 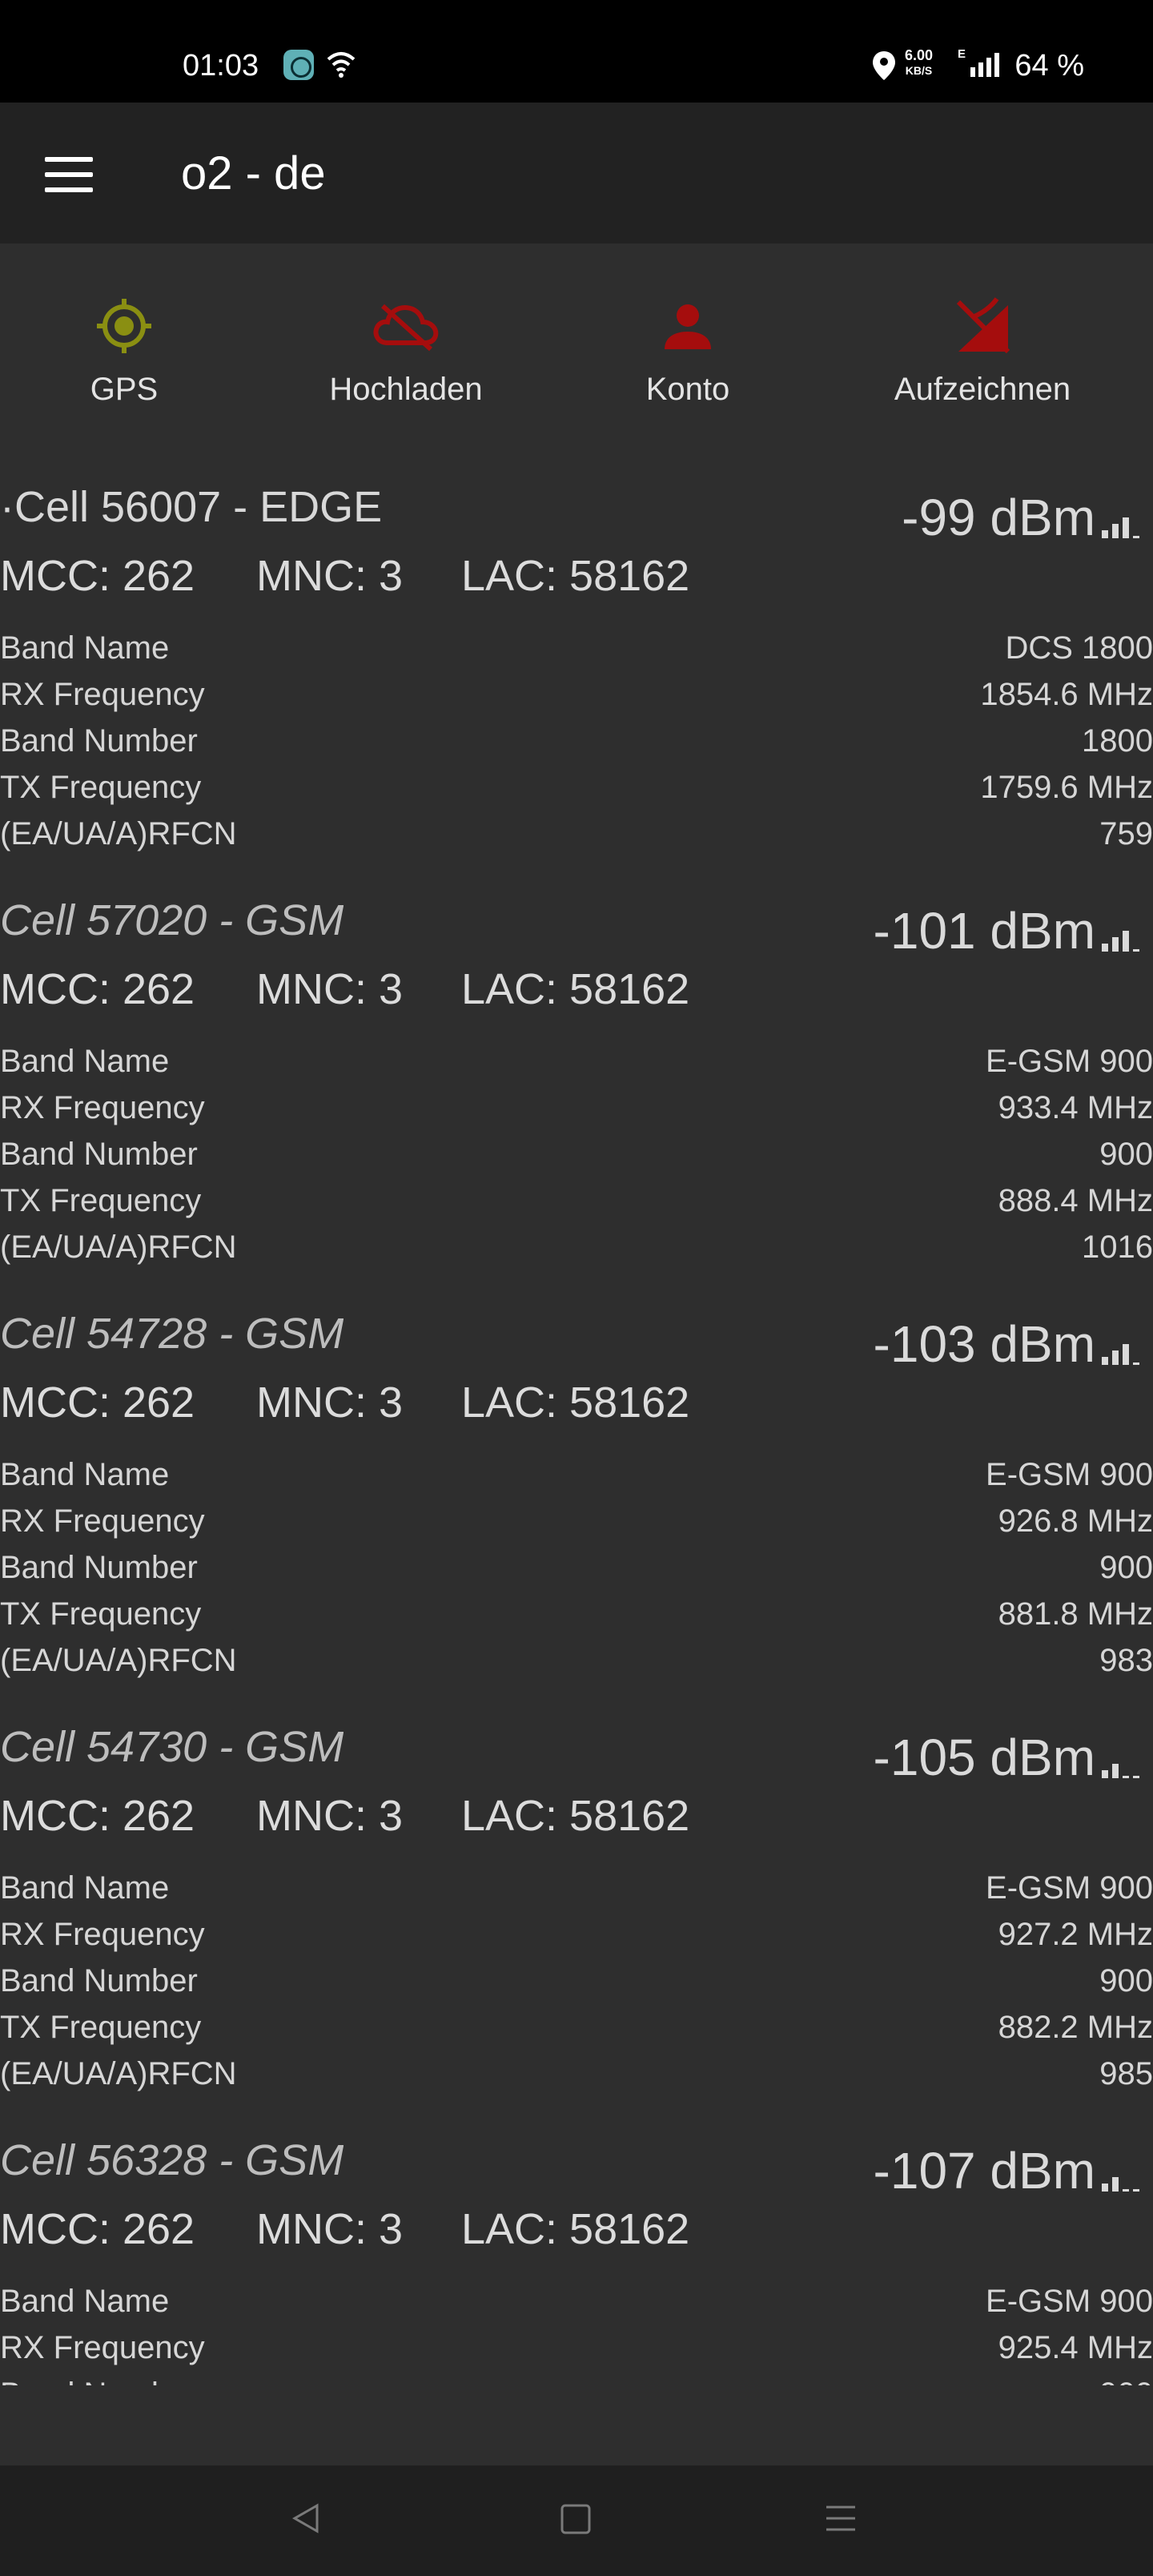 I want to click on navigation-bar, so click(x=576, y=2520).